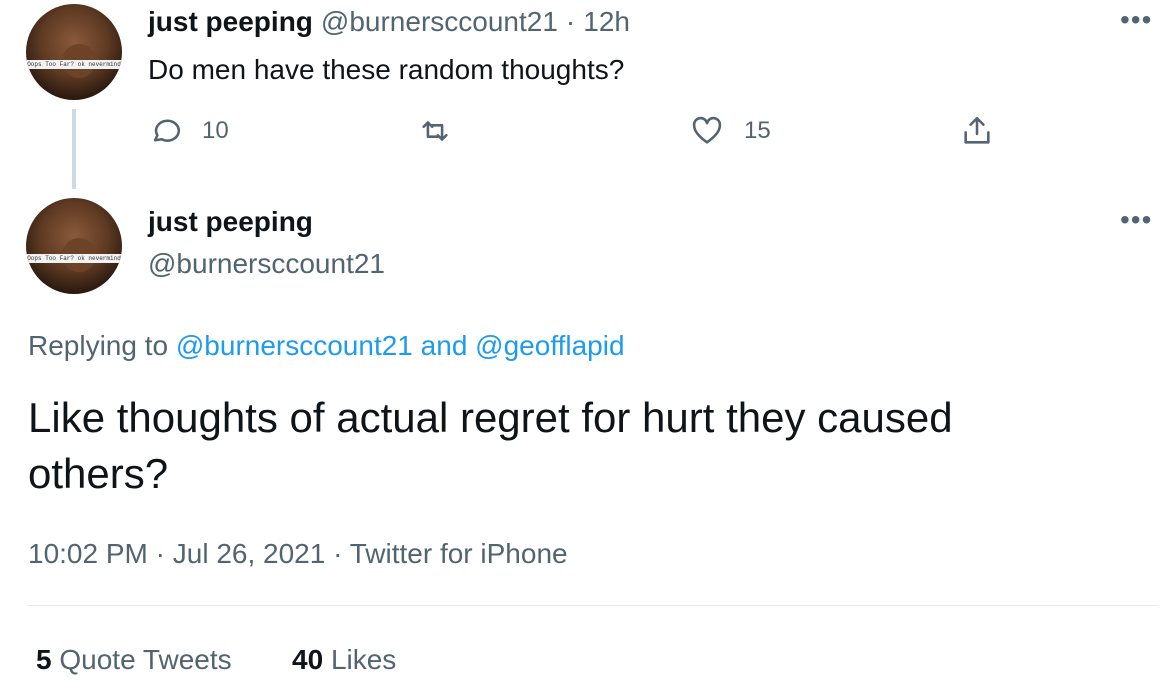  I want to click on reply-icon, so click(167, 130).